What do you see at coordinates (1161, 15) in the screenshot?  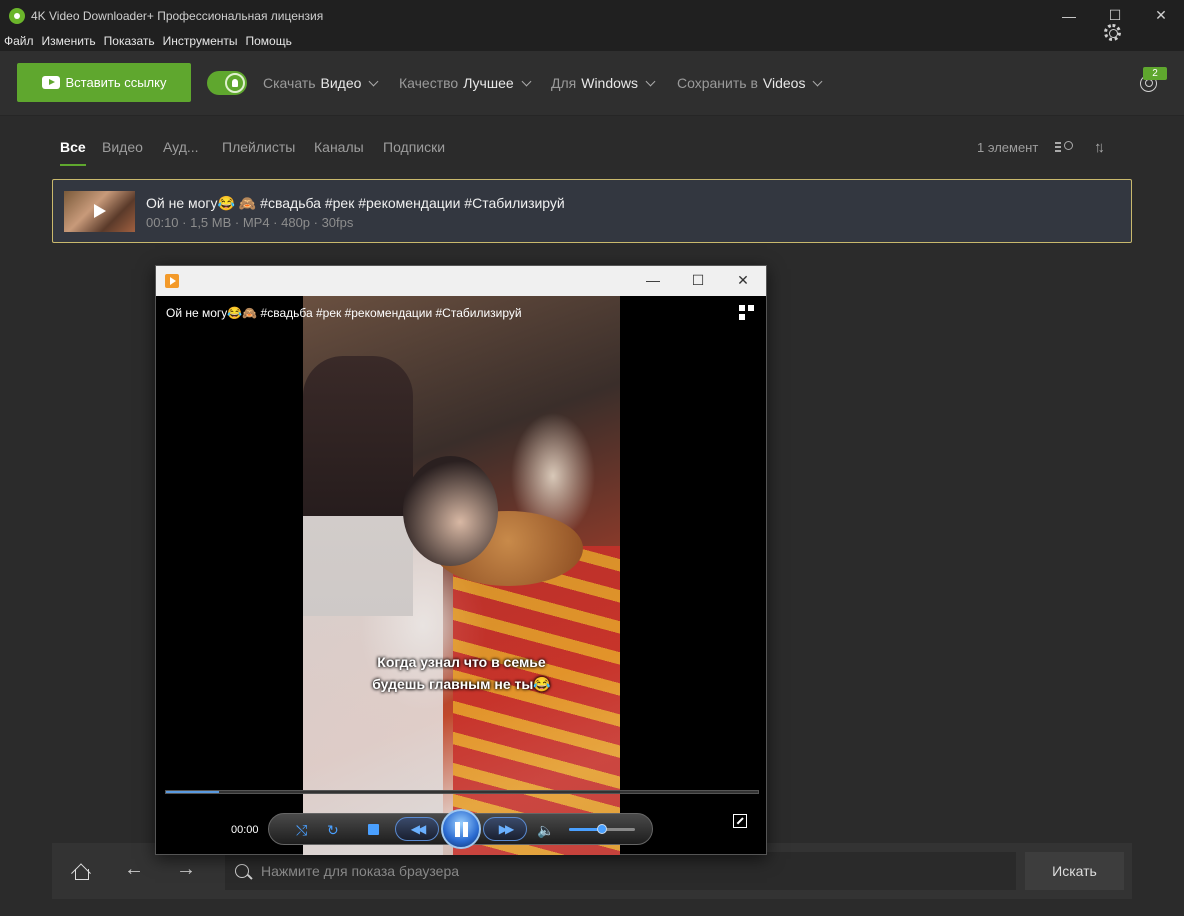 I see `close-button: ✕` at bounding box center [1161, 15].